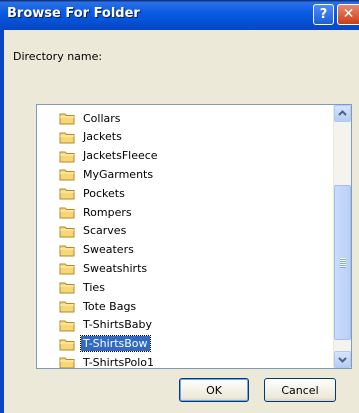  I want to click on folder-item: Ties, so click(83, 287).